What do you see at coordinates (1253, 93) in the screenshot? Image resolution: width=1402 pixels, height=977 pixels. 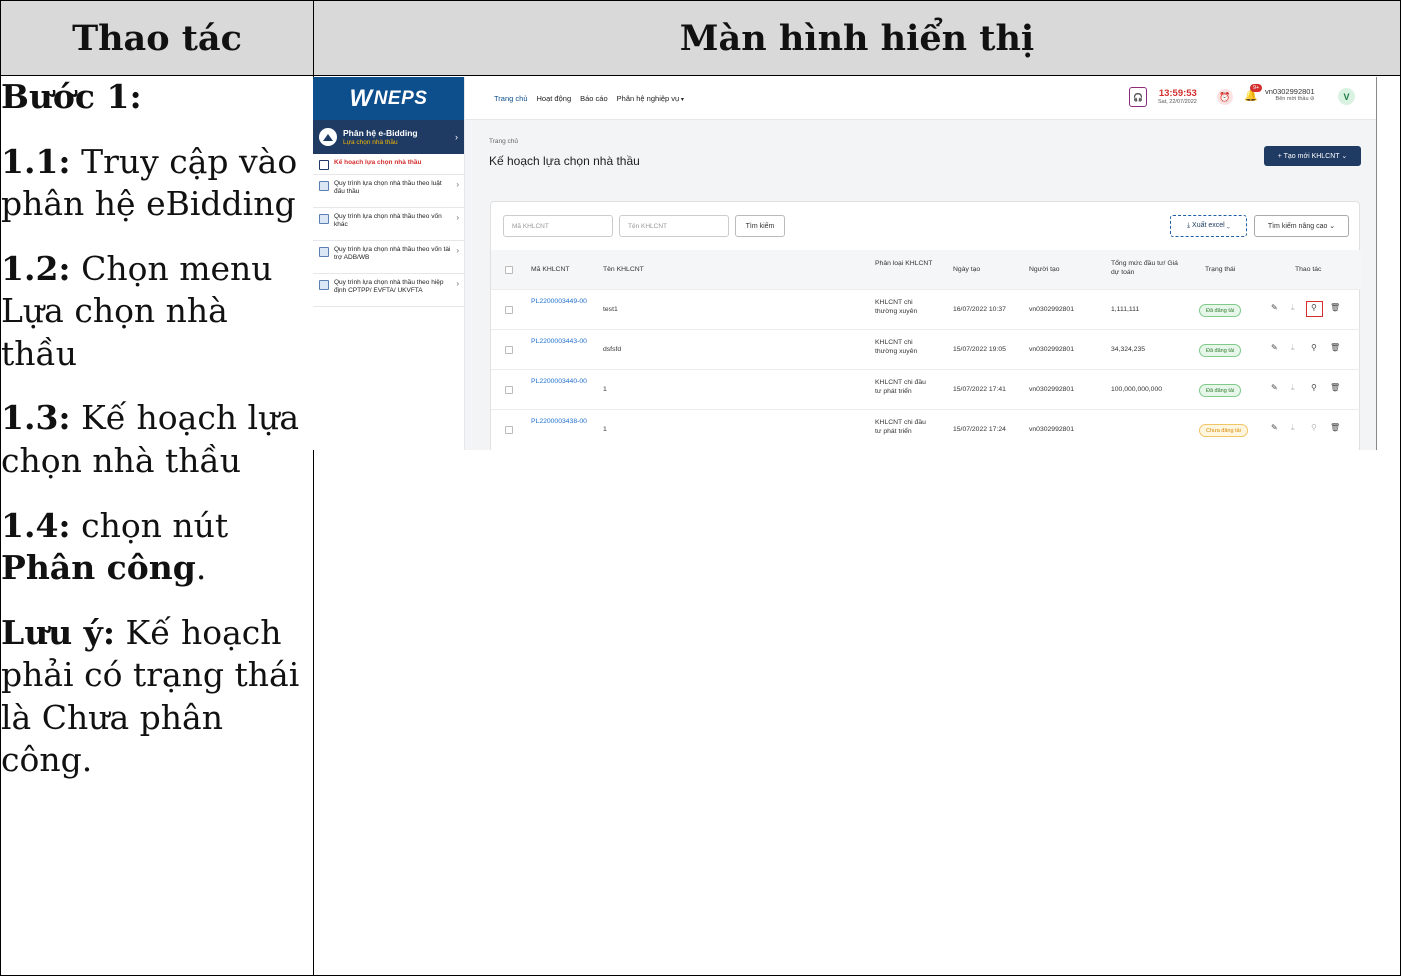 I see `bell-icon: 🔔 9+` at bounding box center [1253, 93].